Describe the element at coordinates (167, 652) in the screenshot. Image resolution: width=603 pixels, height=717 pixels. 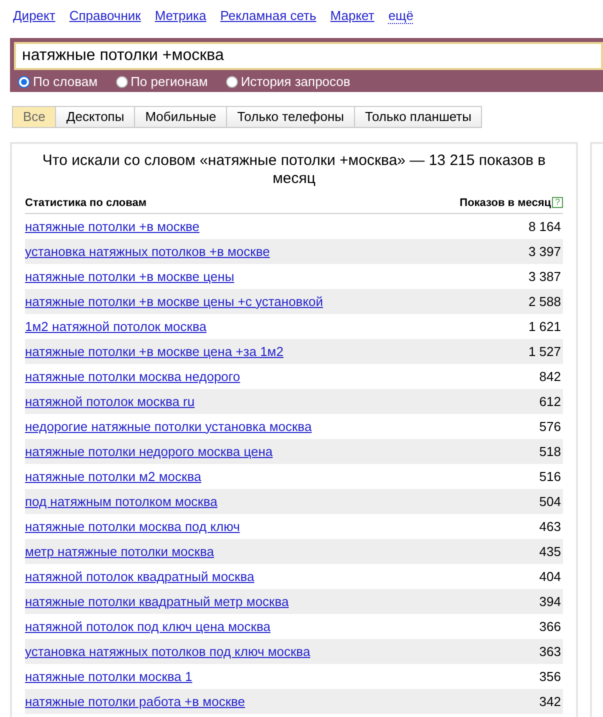
I see `phrase-link: установка натяжных потолков под ключ москва` at that location.